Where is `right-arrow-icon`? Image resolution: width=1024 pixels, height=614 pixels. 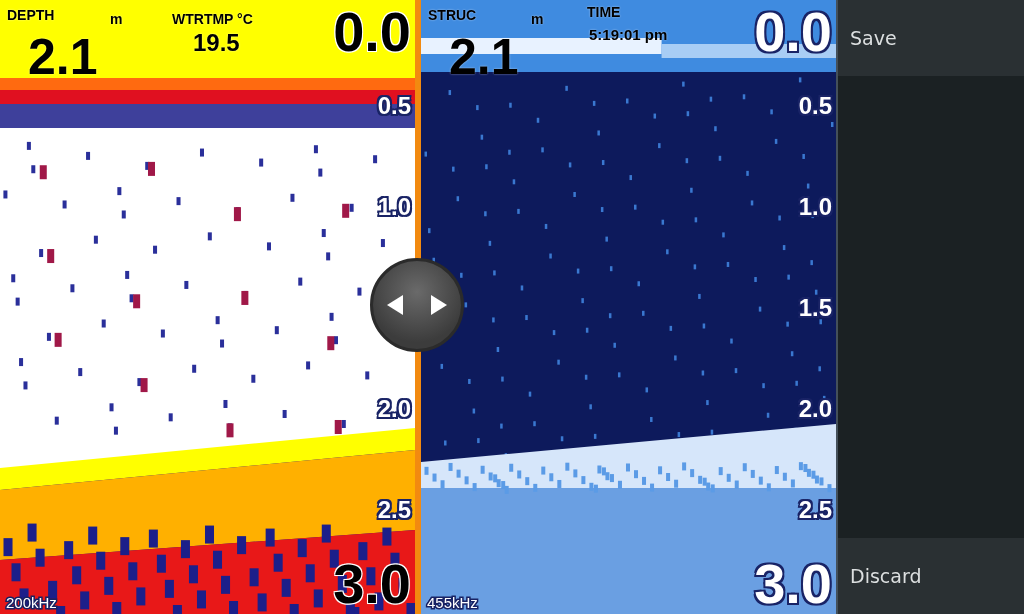
right-arrow-icon is located at coordinates (439, 305).